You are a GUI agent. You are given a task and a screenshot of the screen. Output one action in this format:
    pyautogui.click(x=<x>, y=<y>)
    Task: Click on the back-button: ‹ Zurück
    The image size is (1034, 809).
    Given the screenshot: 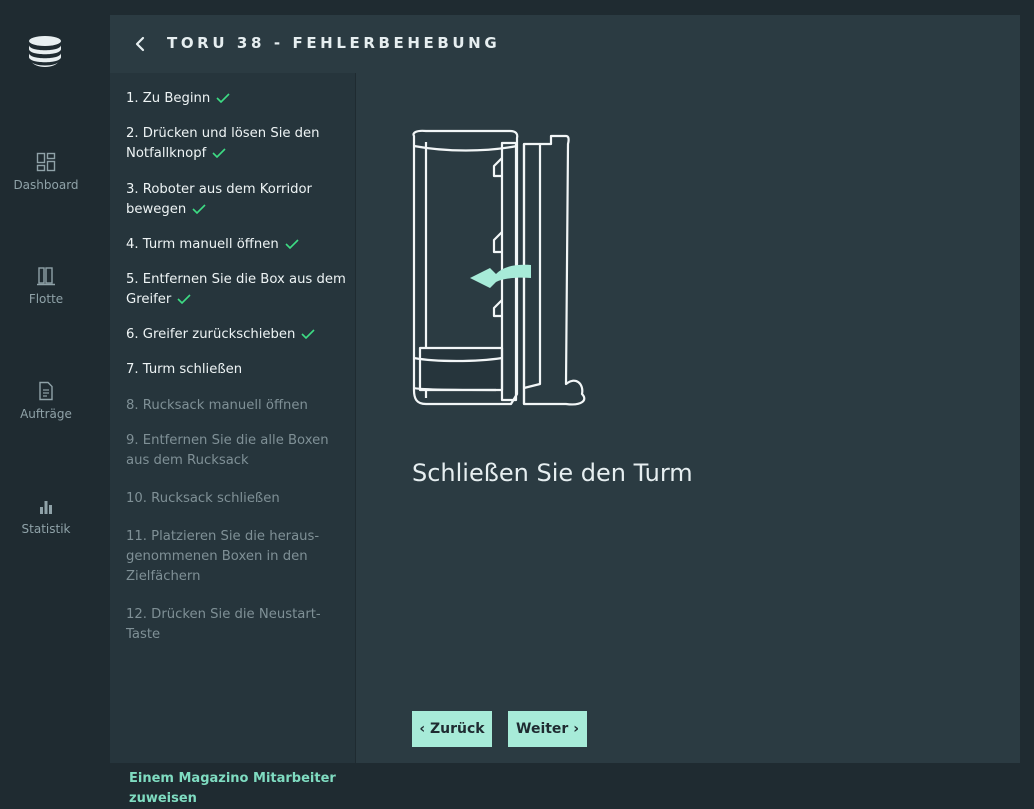 What is the action you would take?
    pyautogui.click(x=452, y=729)
    